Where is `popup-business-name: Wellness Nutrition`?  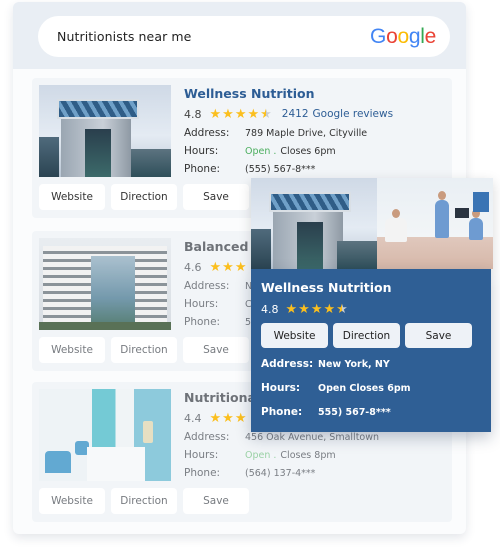 popup-business-name: Wellness Nutrition is located at coordinates (326, 287).